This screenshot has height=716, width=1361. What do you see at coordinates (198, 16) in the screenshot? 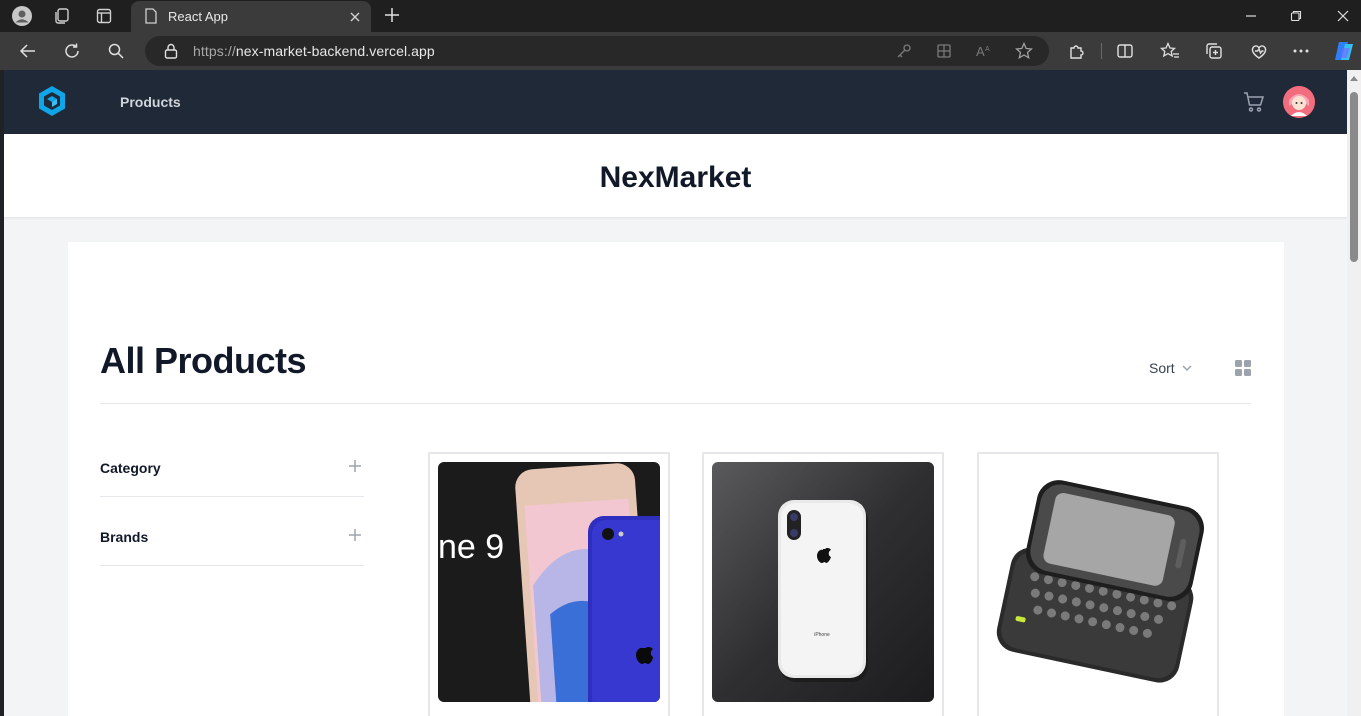
I see `tab-title: React App` at bounding box center [198, 16].